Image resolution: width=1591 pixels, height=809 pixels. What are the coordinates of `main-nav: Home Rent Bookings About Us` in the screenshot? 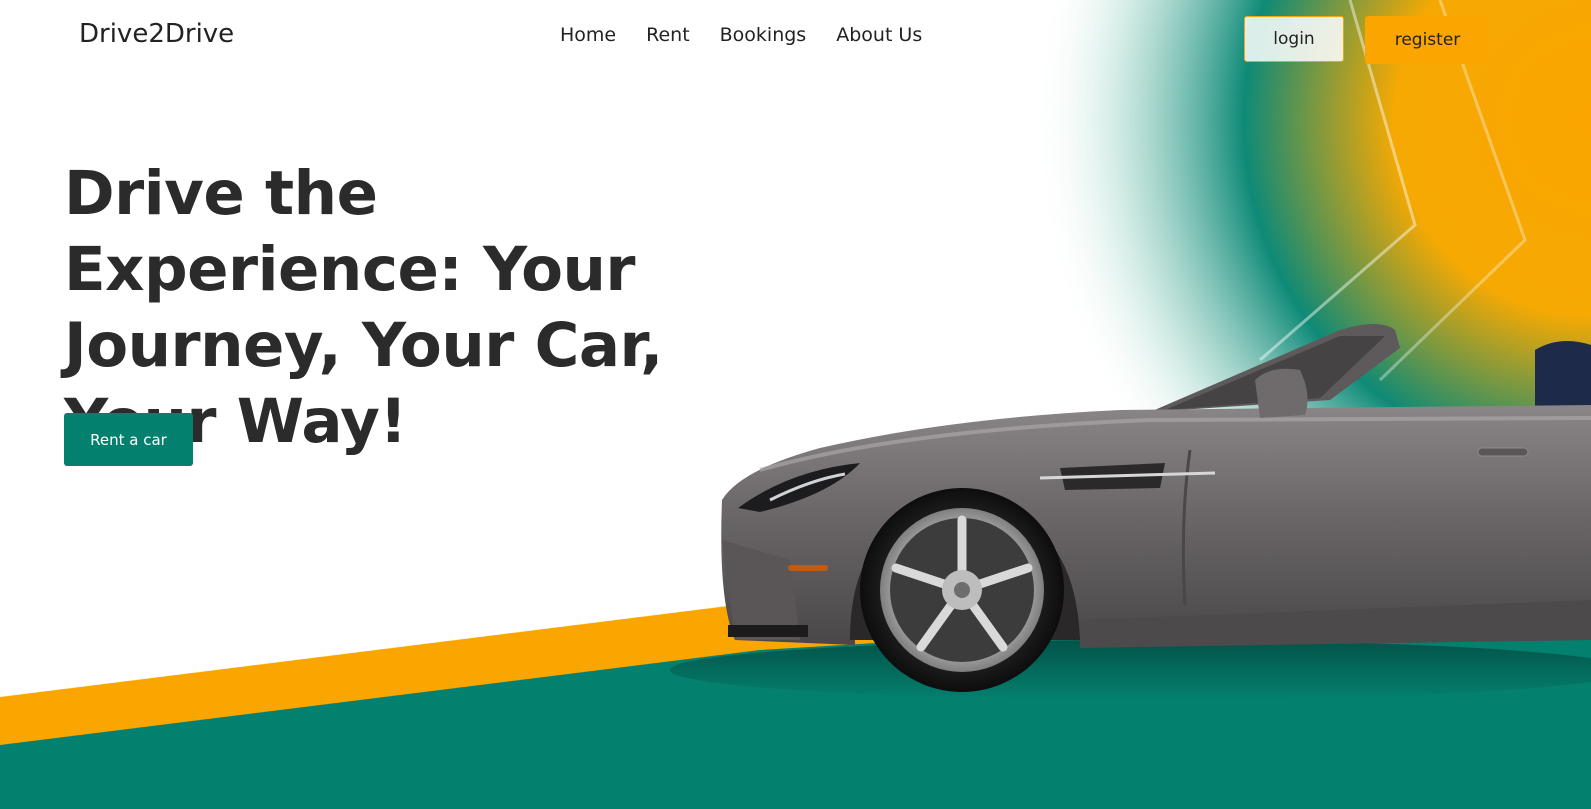 It's located at (756, 35).